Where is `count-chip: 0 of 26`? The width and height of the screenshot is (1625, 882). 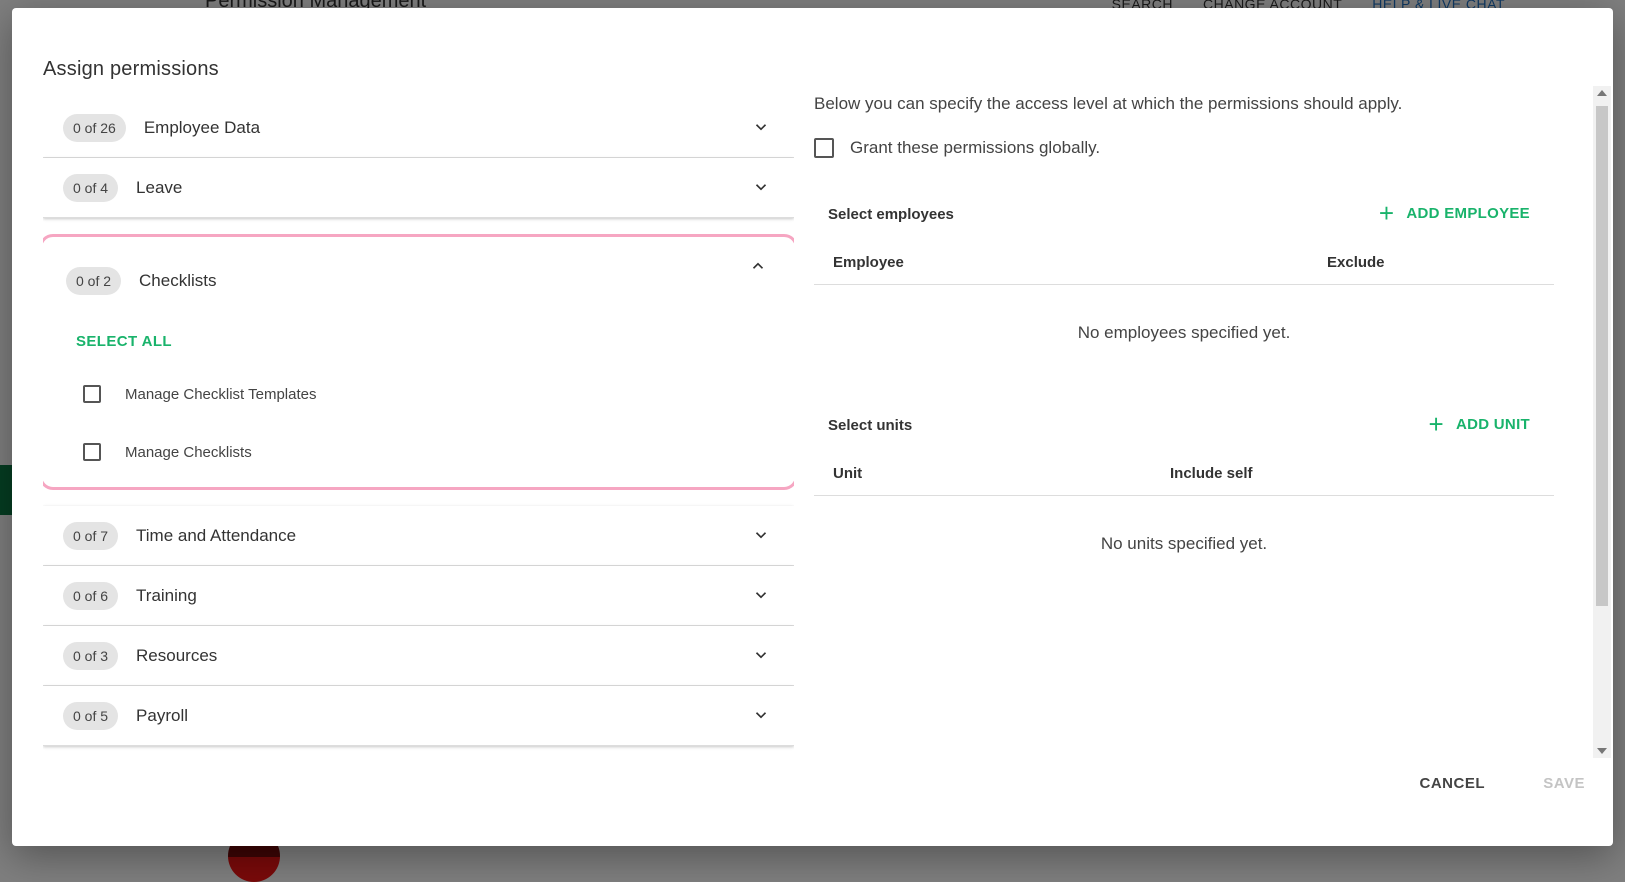
count-chip: 0 of 26 is located at coordinates (94, 127).